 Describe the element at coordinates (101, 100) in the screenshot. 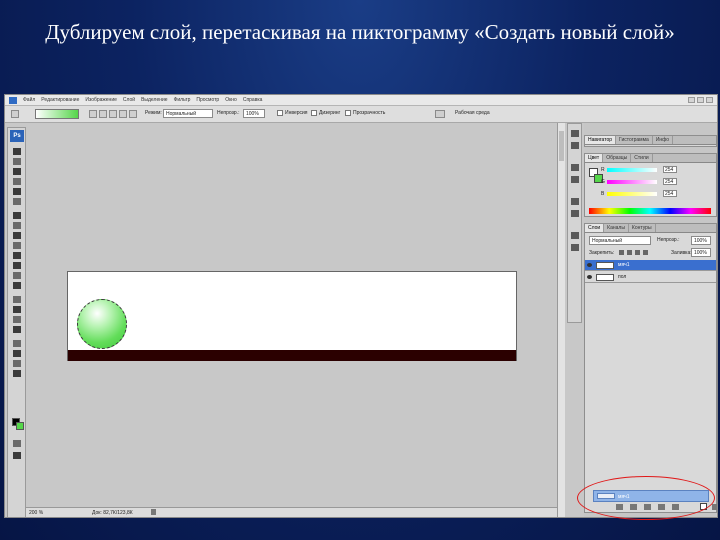

I see `menu-image: Изображение` at that location.